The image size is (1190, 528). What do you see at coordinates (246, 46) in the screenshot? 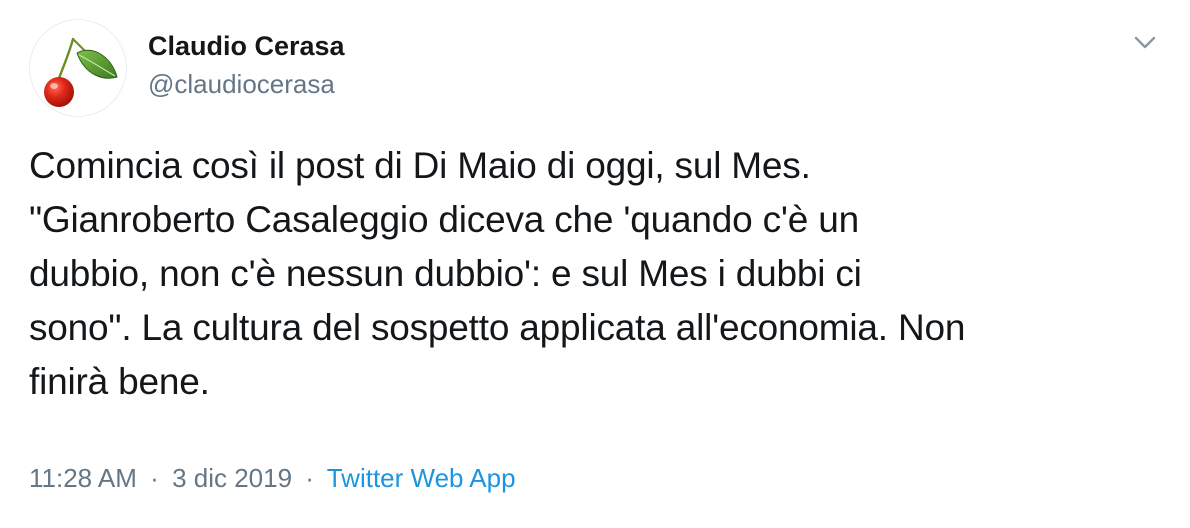
I see `author-display-name: Claudio Cerasa` at bounding box center [246, 46].